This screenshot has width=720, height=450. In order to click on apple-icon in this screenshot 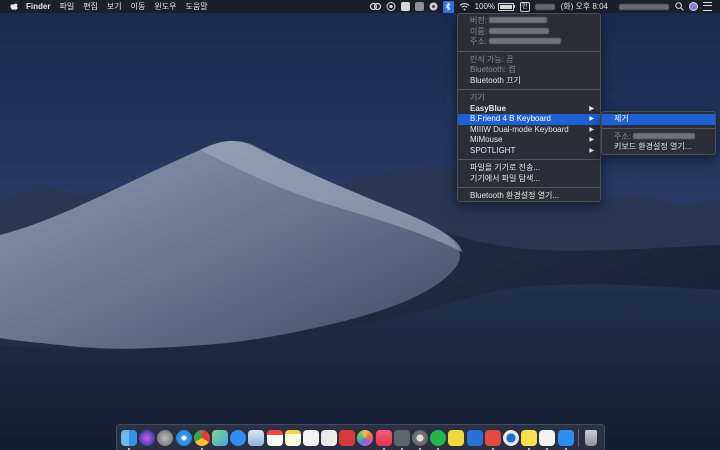, I will do `click(14, 6)`.